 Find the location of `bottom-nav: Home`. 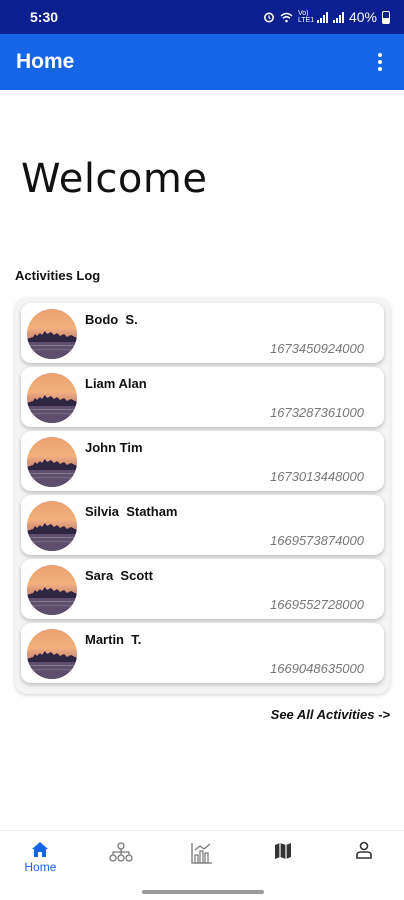

bottom-nav: Home is located at coordinates (202, 856).